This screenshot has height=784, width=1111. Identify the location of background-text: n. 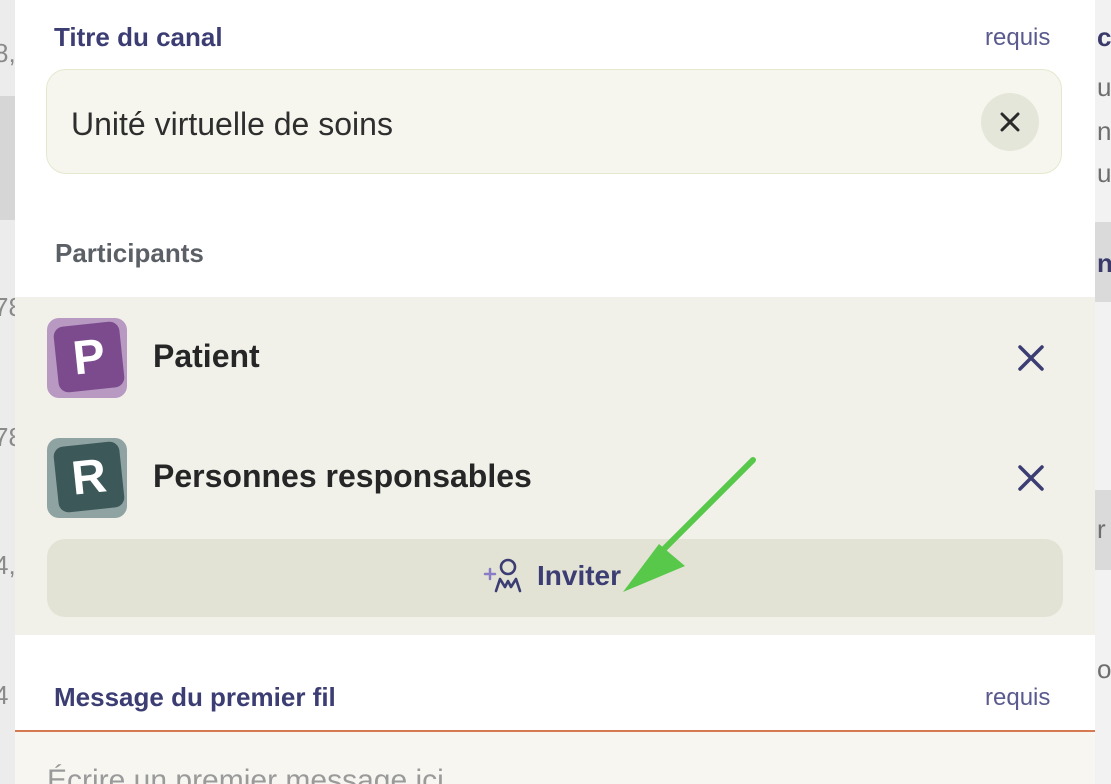
(1104, 131).